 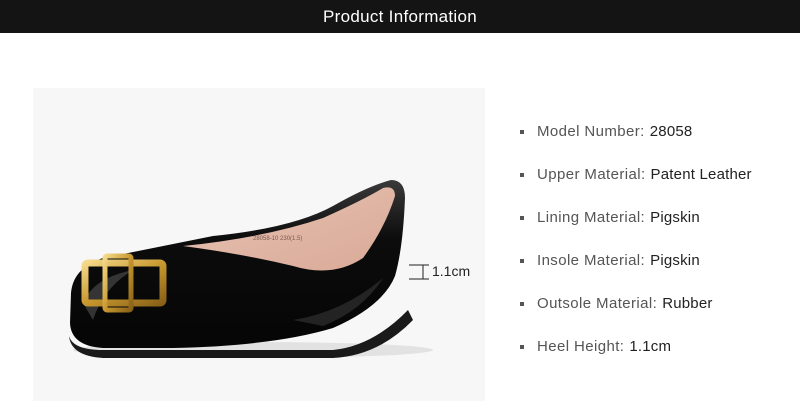 What do you see at coordinates (591, 174) in the screenshot?
I see `spec-label: Upper Material:` at bounding box center [591, 174].